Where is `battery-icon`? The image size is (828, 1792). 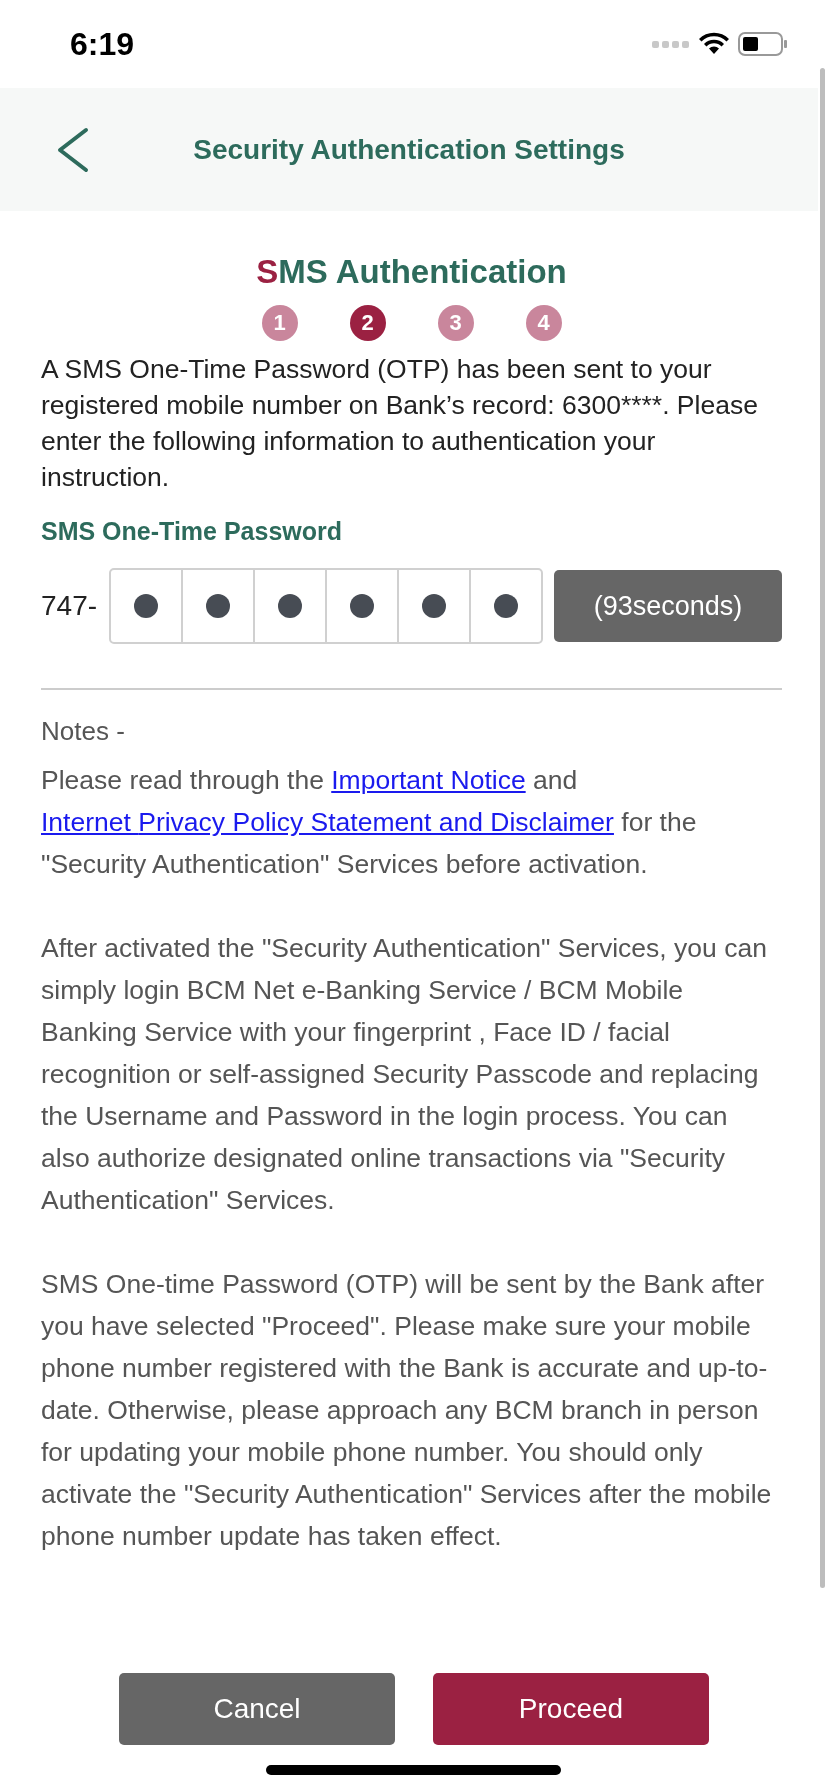 battery-icon is located at coordinates (763, 44).